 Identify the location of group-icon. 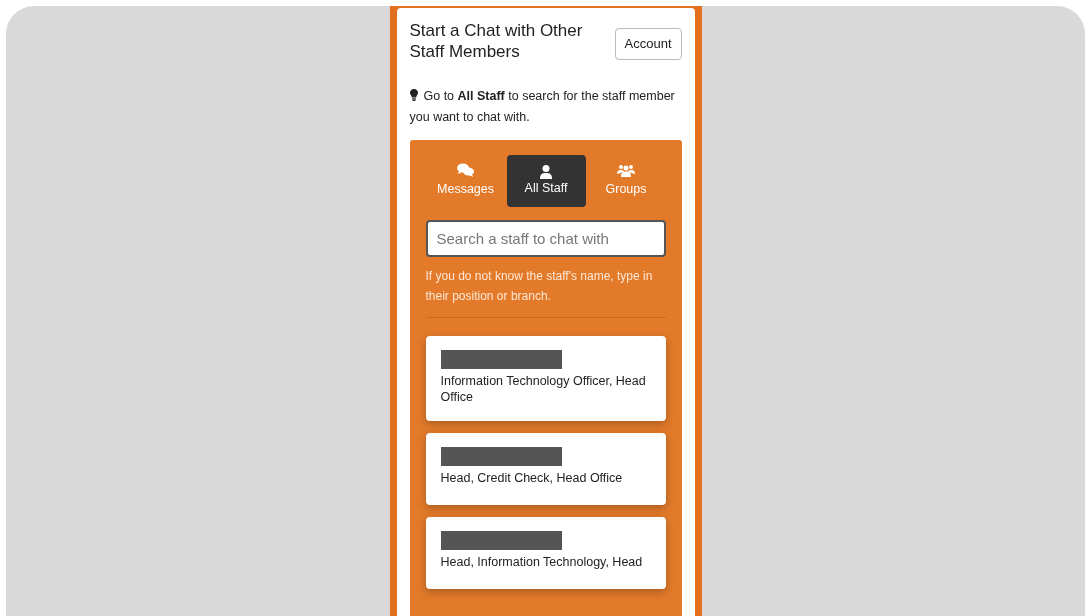
(626, 170).